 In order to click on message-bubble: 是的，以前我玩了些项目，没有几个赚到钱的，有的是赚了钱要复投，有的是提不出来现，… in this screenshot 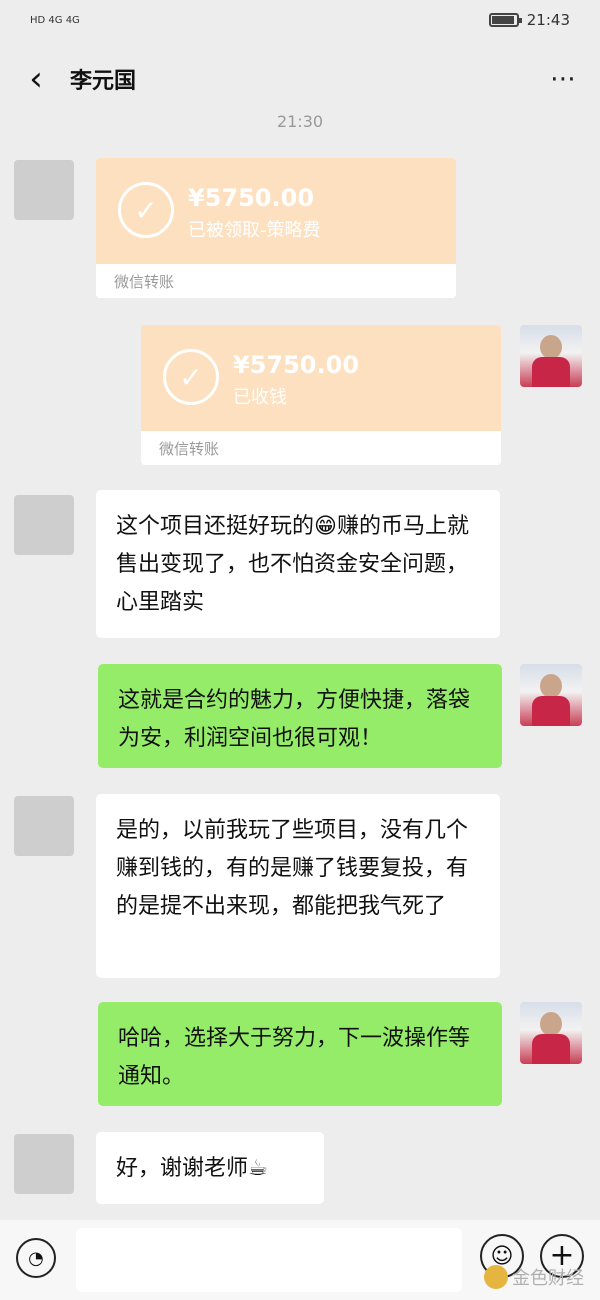, I will do `click(298, 886)`.